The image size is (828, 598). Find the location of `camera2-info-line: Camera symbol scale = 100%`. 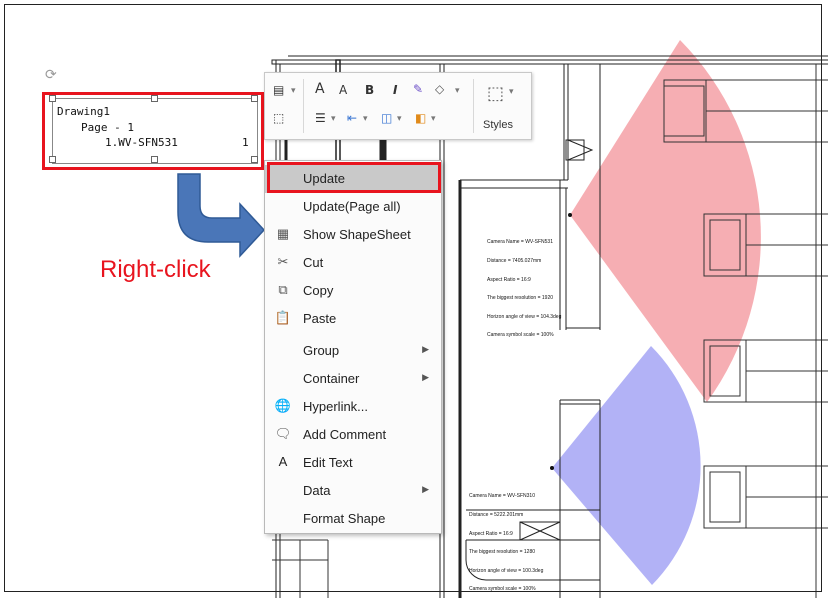

camera2-info-line: Camera symbol scale = 100% is located at coordinates (502, 589).